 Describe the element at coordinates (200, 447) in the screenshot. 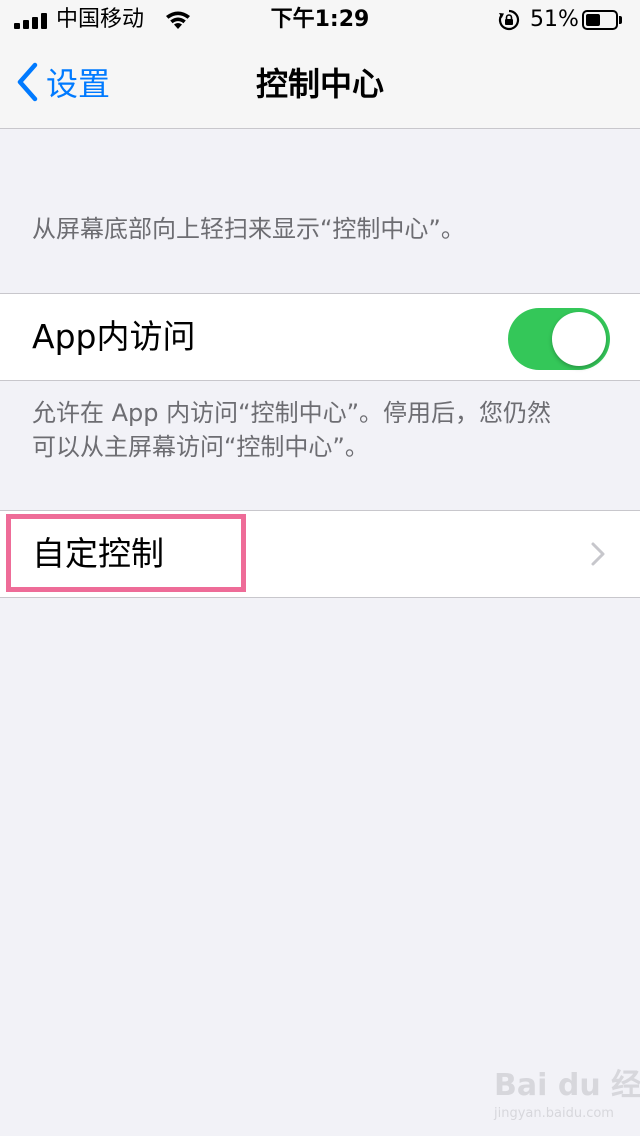

I see `in-app-note-line-2: 可以从主屏幕访问“控制中心”。` at that location.